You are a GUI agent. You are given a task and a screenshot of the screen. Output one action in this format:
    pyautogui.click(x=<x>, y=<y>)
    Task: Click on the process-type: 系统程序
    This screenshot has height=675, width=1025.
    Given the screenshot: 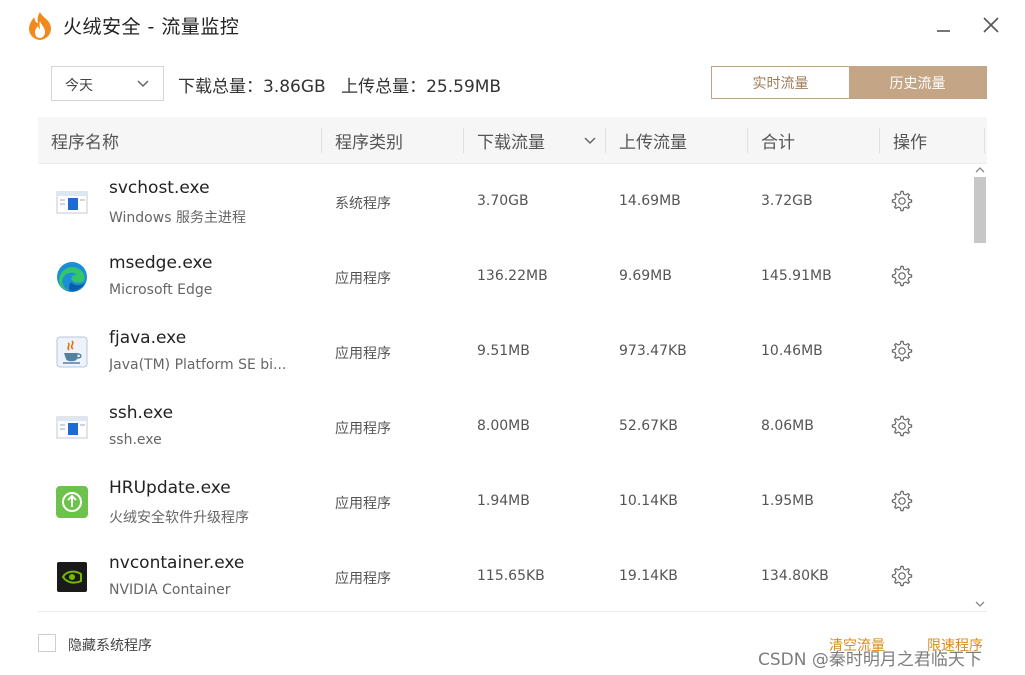 What is the action you would take?
    pyautogui.click(x=363, y=204)
    